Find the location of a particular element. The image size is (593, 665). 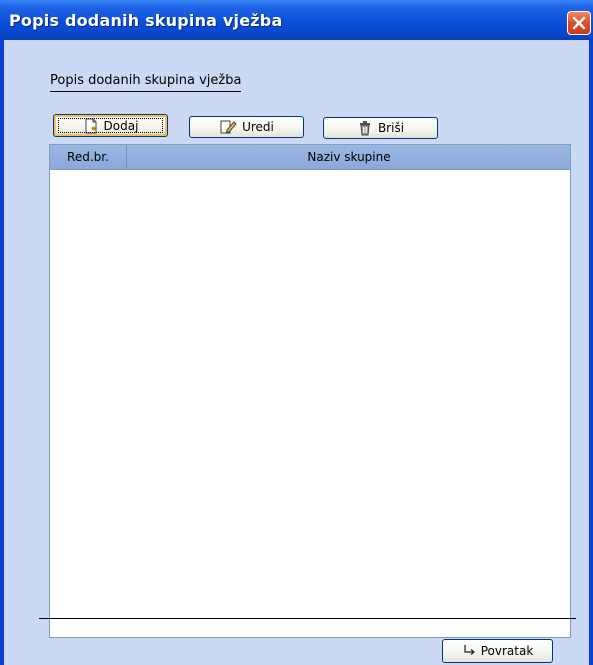

back-button: Povratak is located at coordinates (497, 651).